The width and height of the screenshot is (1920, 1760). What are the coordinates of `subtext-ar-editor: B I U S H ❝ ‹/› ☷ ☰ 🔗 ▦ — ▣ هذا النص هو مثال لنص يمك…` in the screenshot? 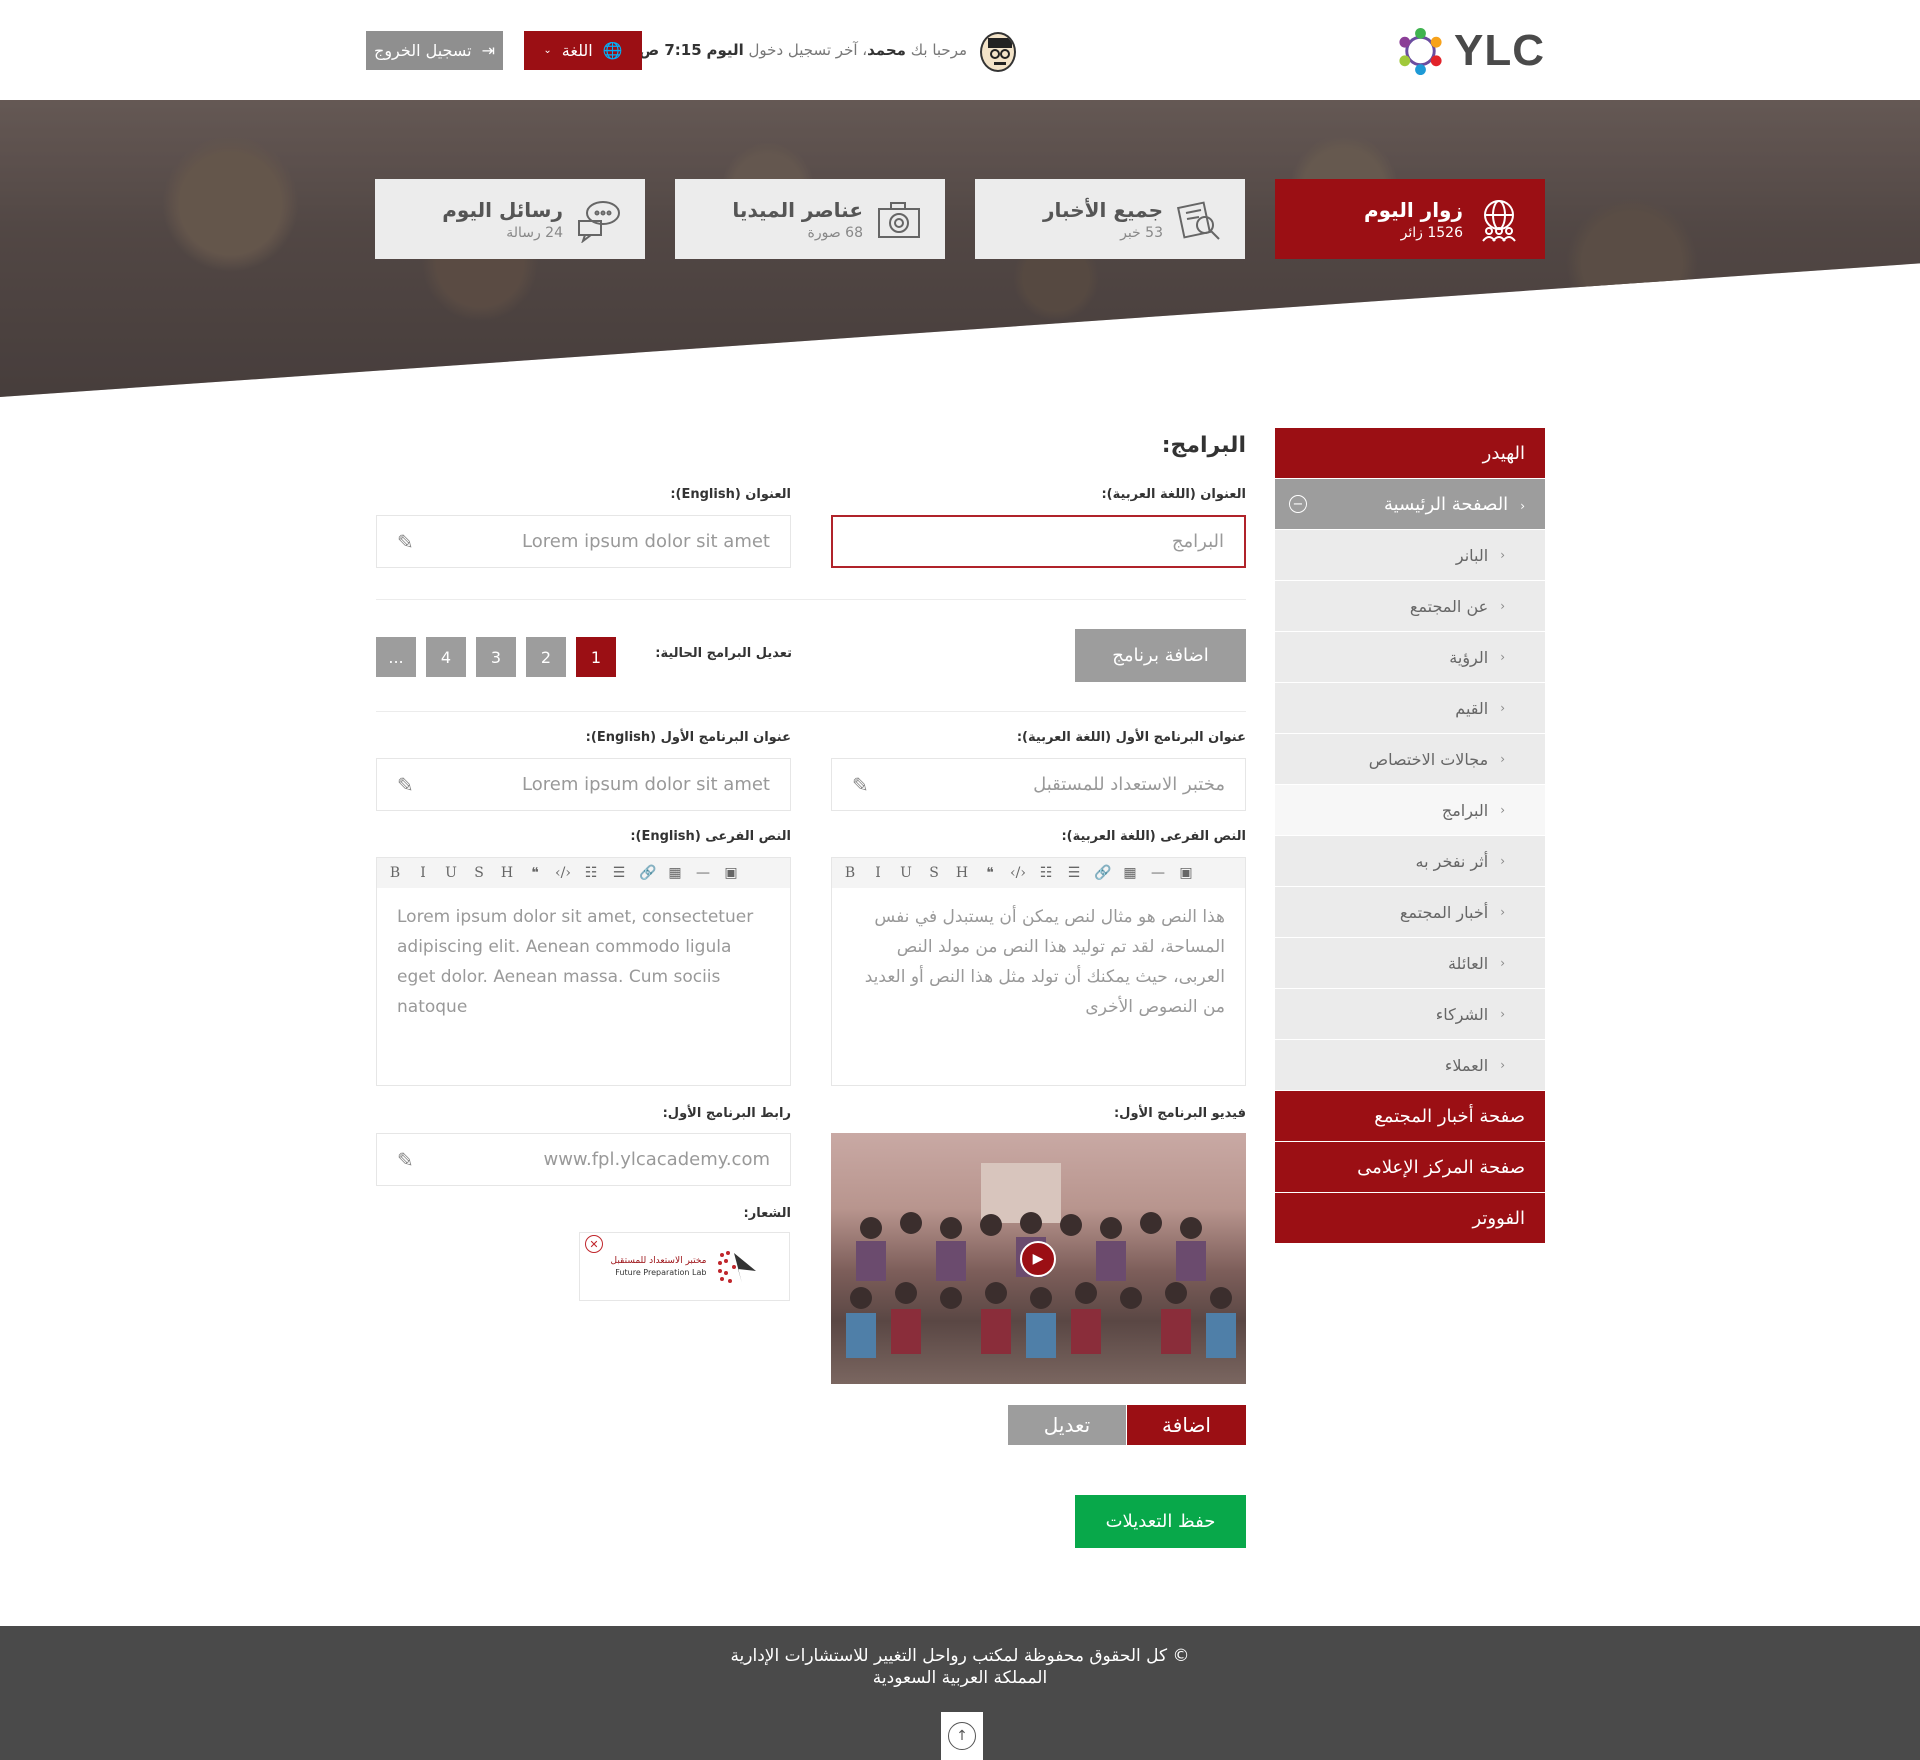 It's located at (1038, 971).